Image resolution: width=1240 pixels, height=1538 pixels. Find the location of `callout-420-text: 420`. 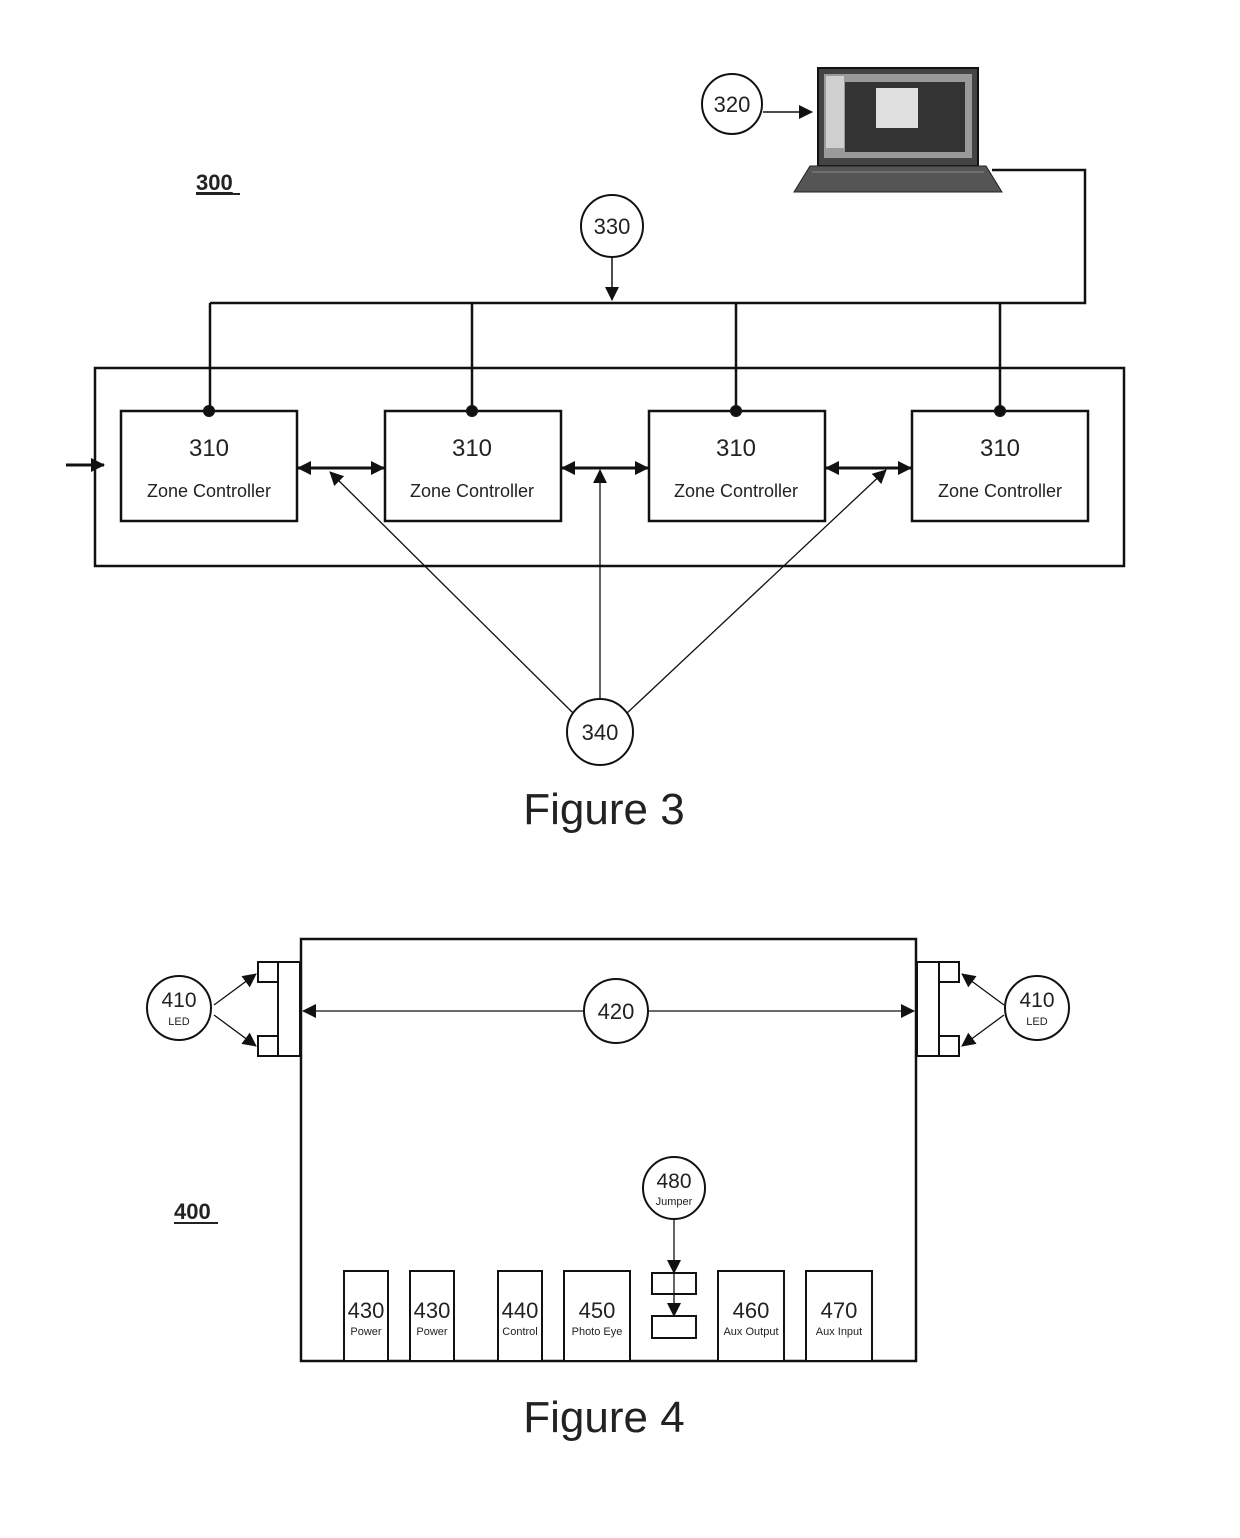

callout-420-text: 420 is located at coordinates (616, 1011).